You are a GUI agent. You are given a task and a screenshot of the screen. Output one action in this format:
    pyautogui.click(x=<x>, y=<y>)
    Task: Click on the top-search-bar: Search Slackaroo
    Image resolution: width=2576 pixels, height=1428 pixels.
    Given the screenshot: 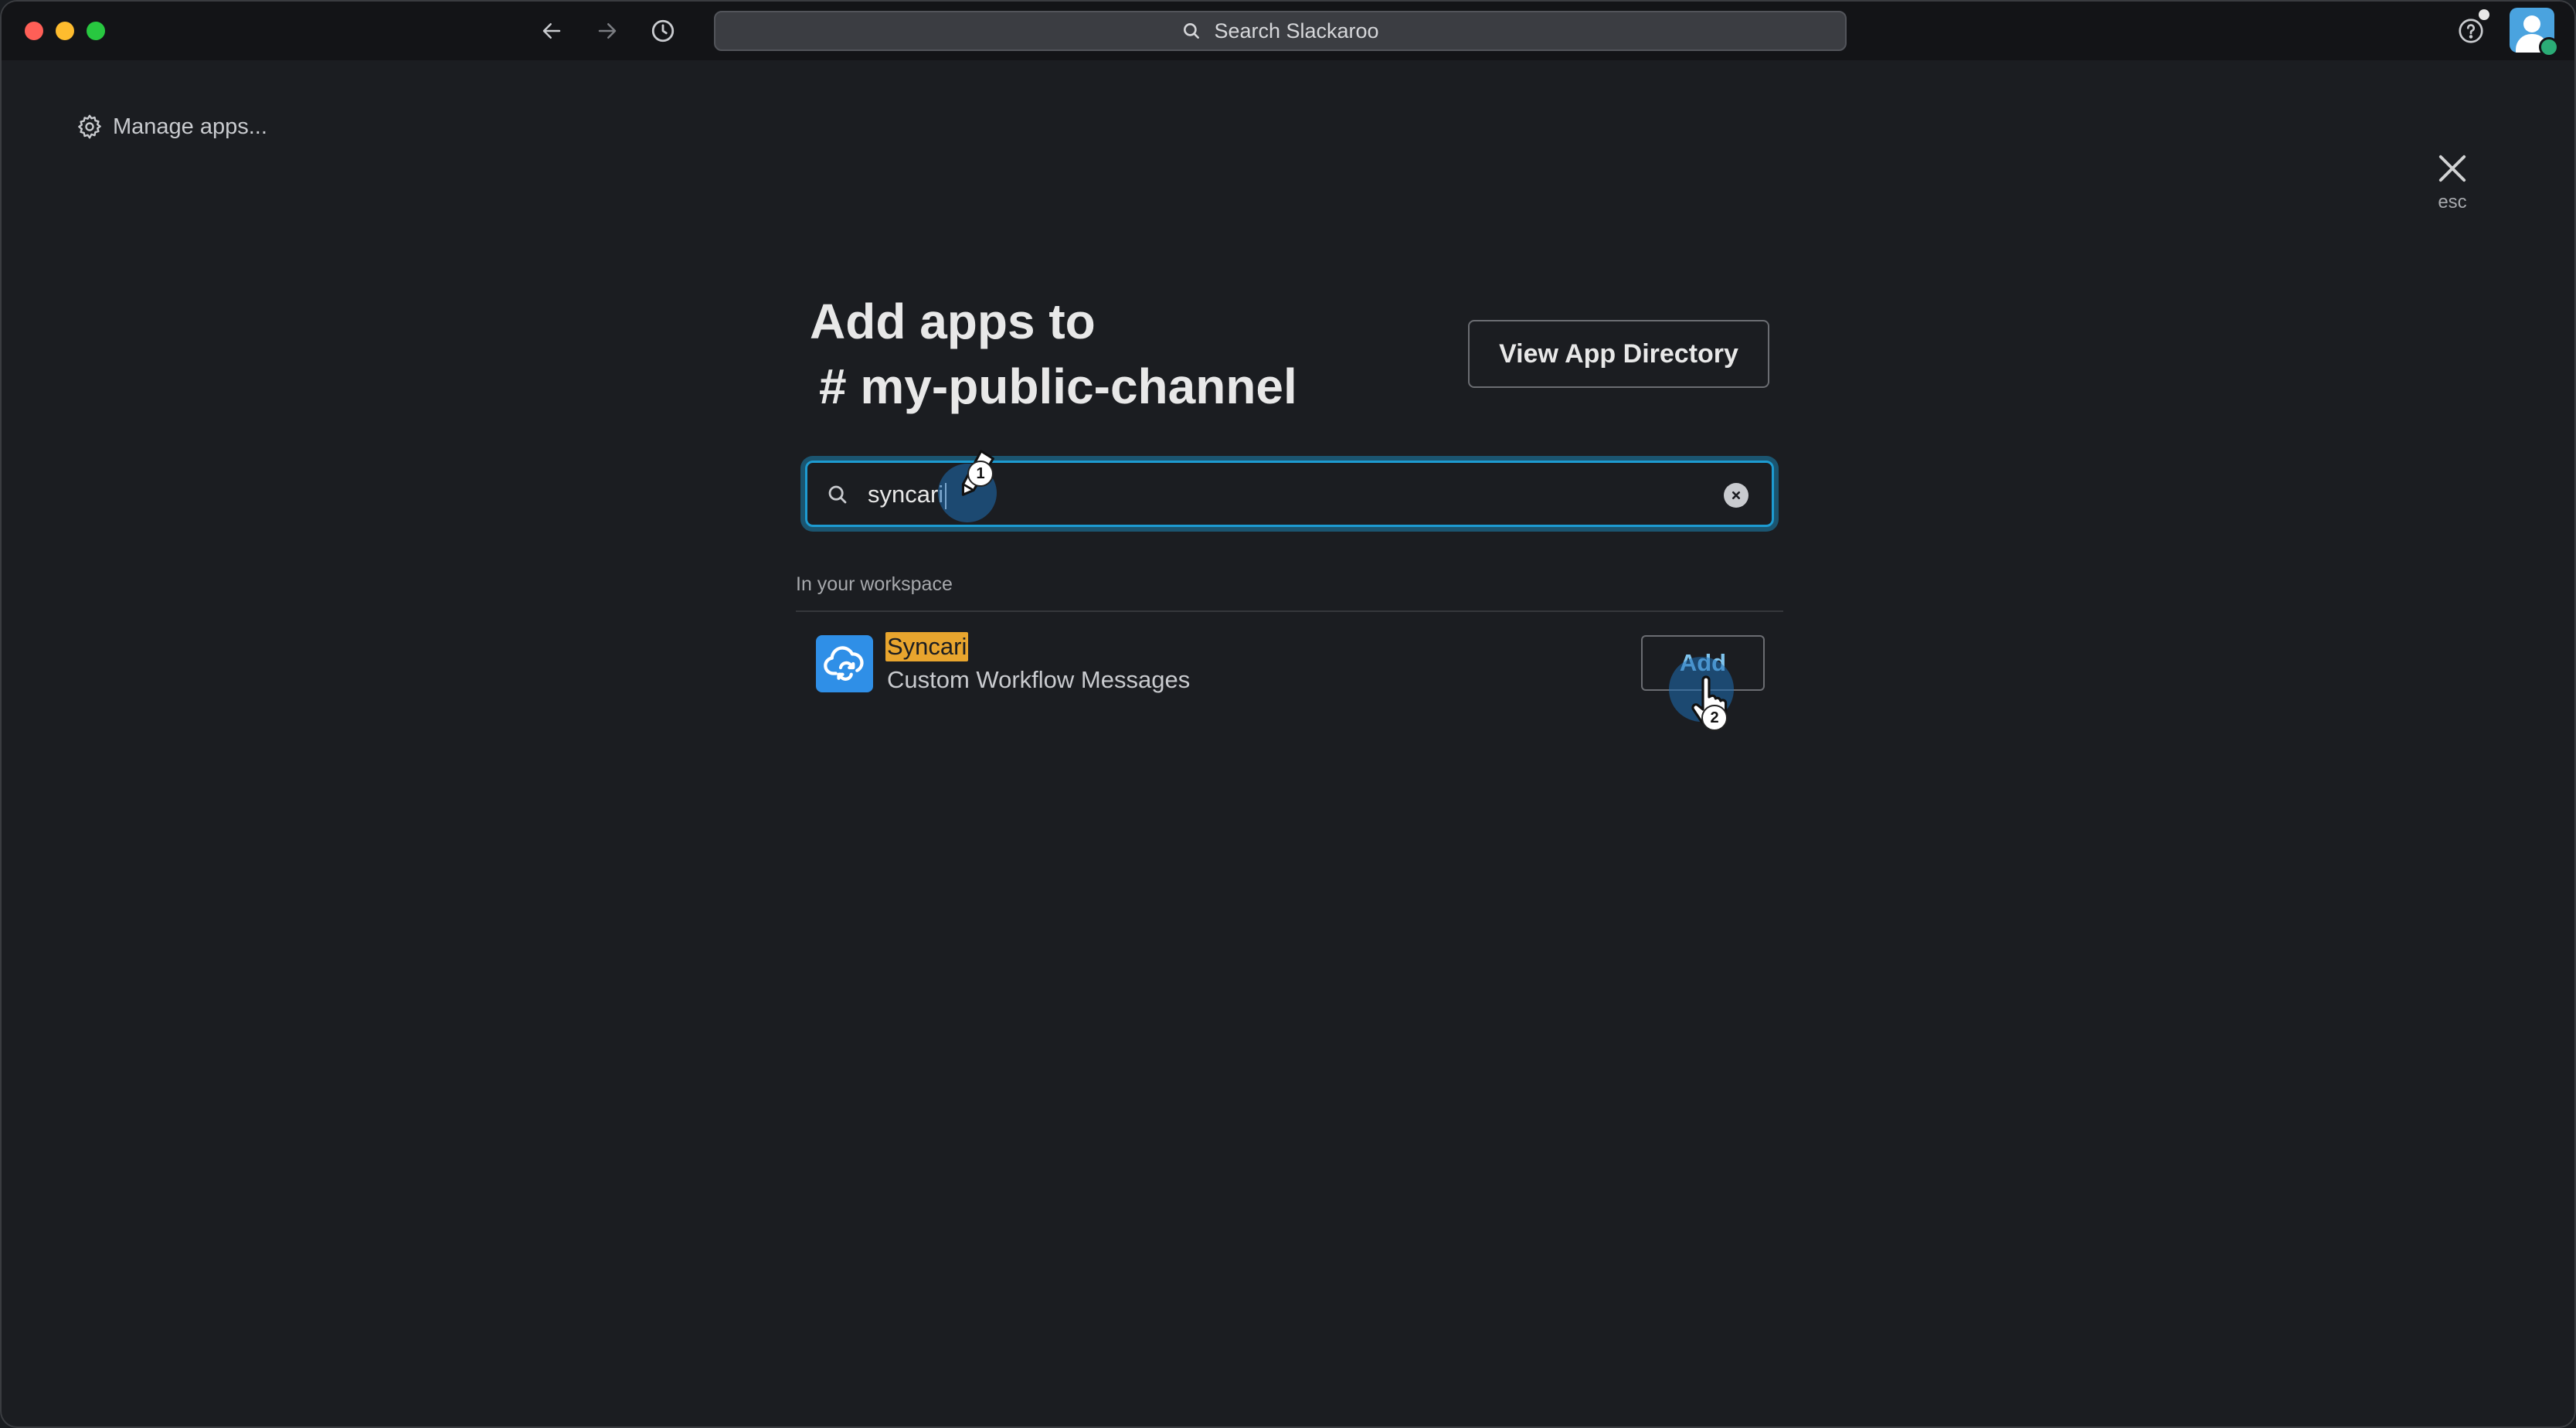 What is the action you would take?
    pyautogui.click(x=1280, y=31)
    